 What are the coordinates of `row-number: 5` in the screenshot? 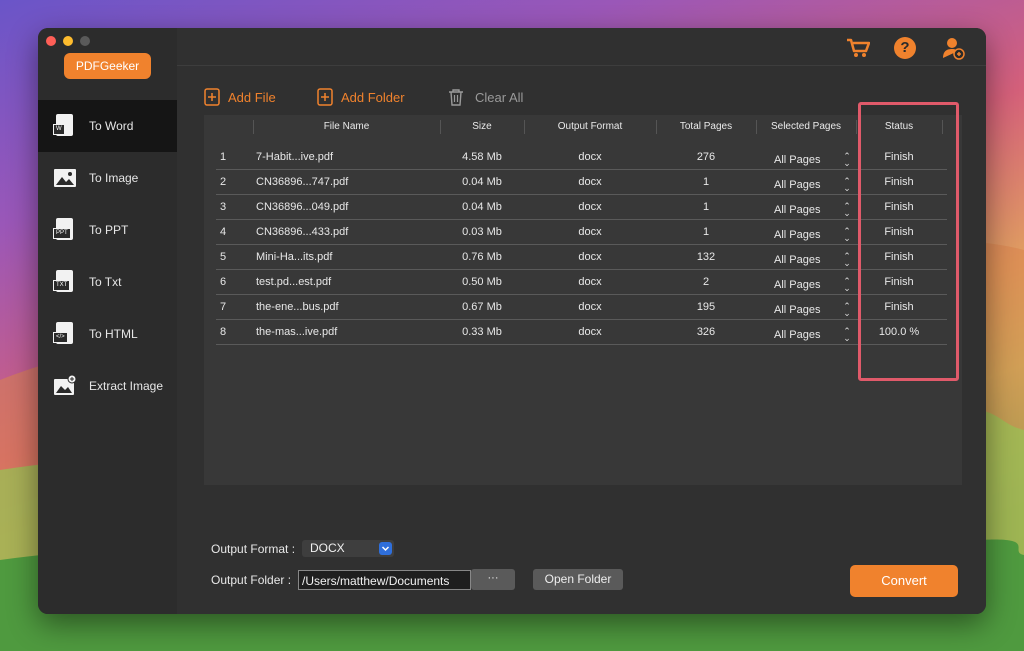 It's located at (223, 257).